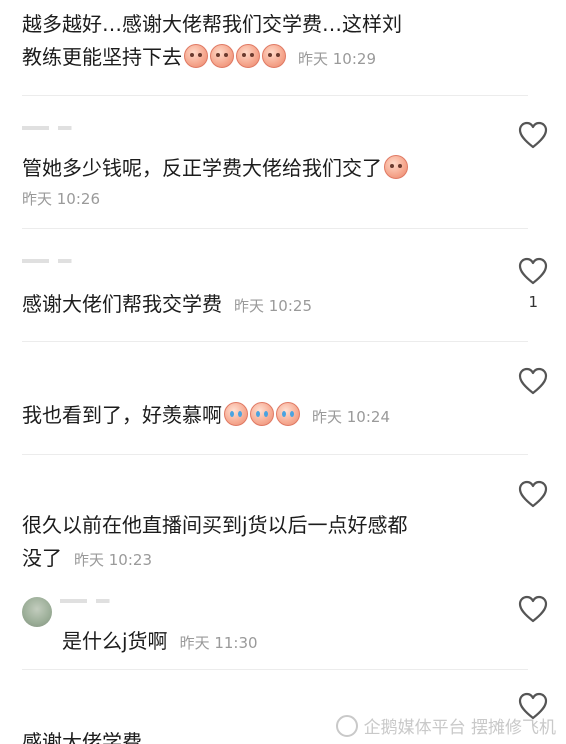  I want to click on comment-text: 是什么j货啊, so click(115, 641).